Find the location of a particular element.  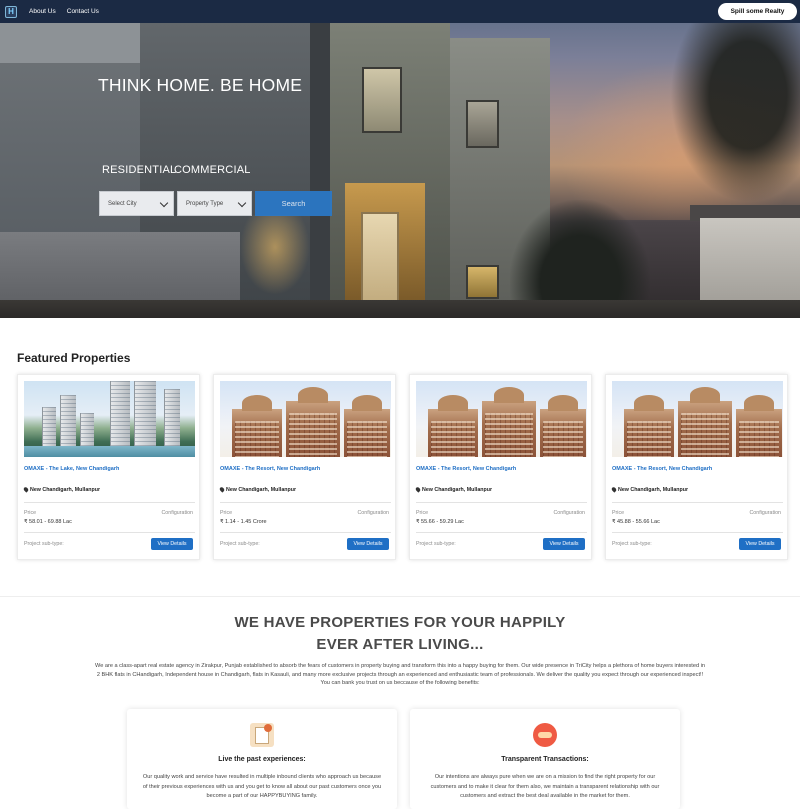

price-value: ₹ 58.01 - 69.88 Lac is located at coordinates (48, 522).